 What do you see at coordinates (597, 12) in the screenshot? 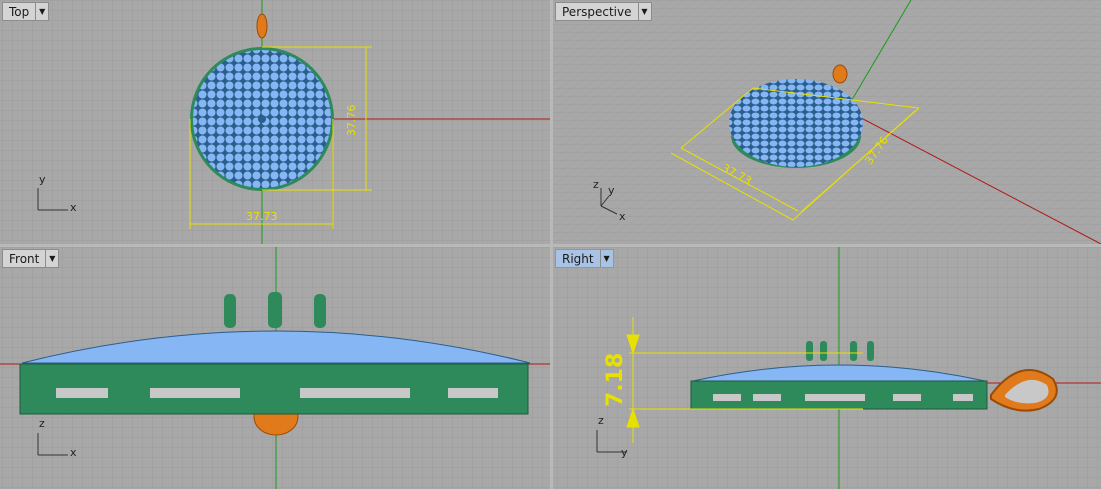
I see `viewport-title-label: Perspective` at bounding box center [597, 12].